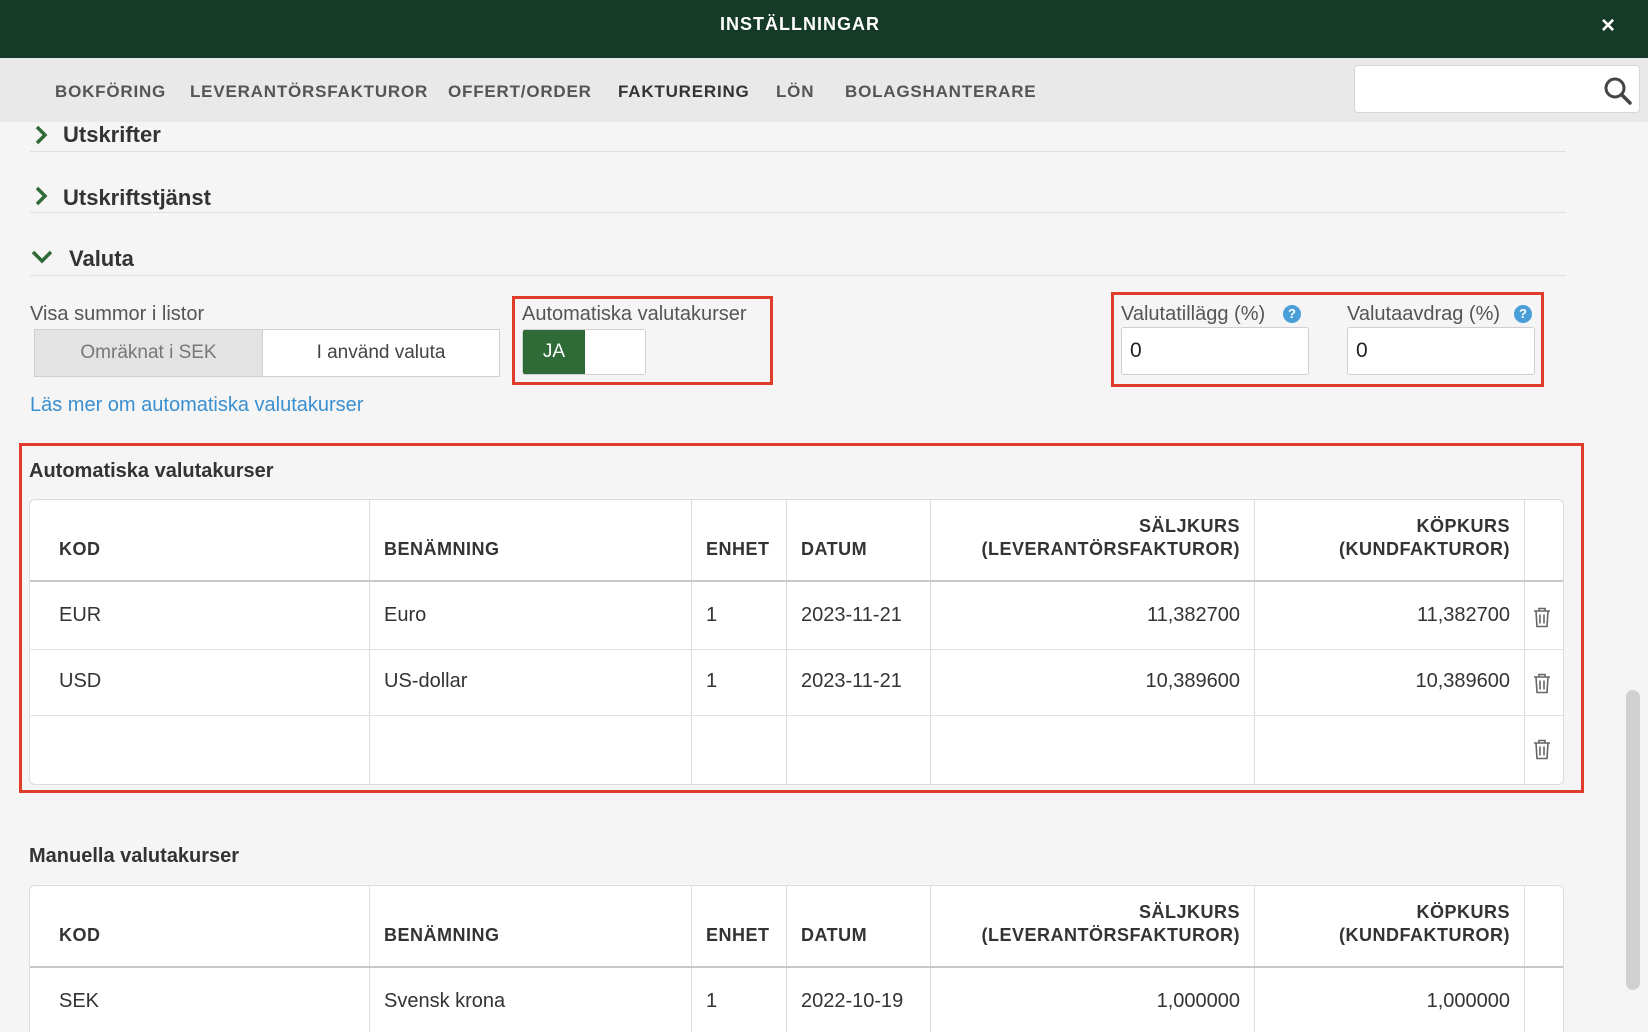  Describe the element at coordinates (1463, 912) in the screenshot. I see `header-line: KÖPKURS` at that location.